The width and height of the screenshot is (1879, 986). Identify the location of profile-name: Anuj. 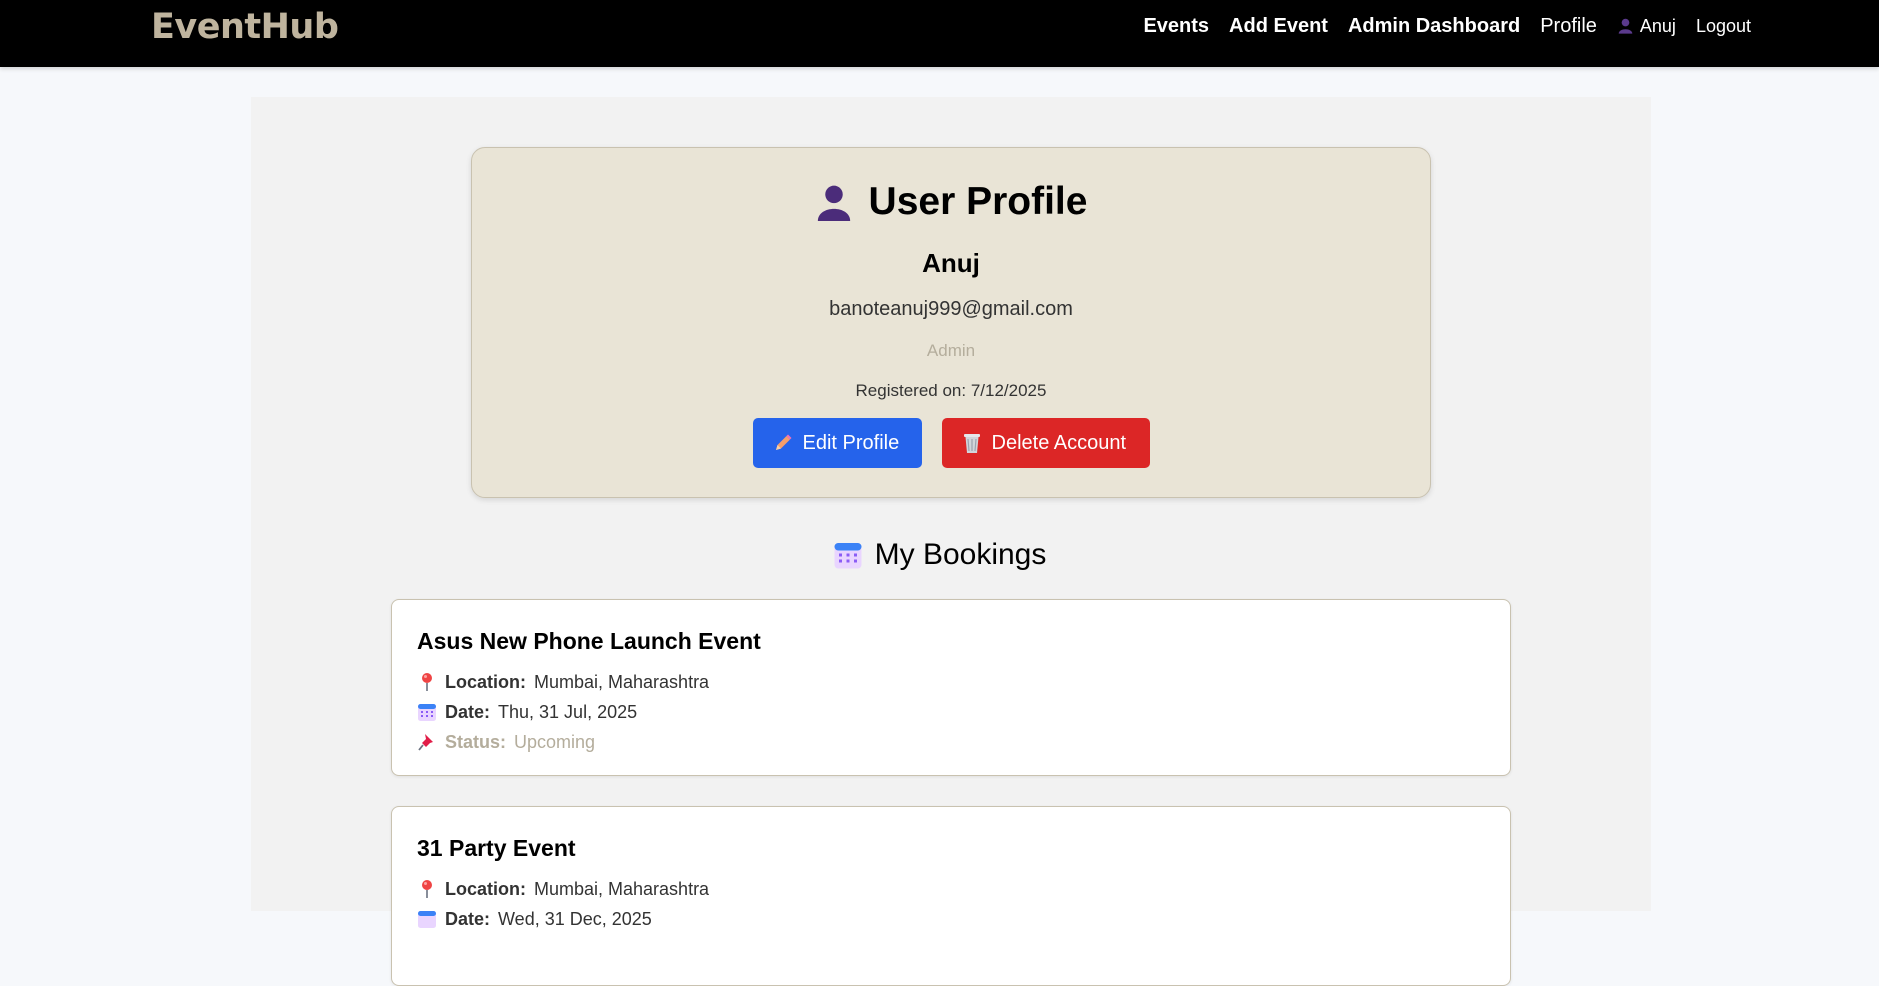
(951, 263).